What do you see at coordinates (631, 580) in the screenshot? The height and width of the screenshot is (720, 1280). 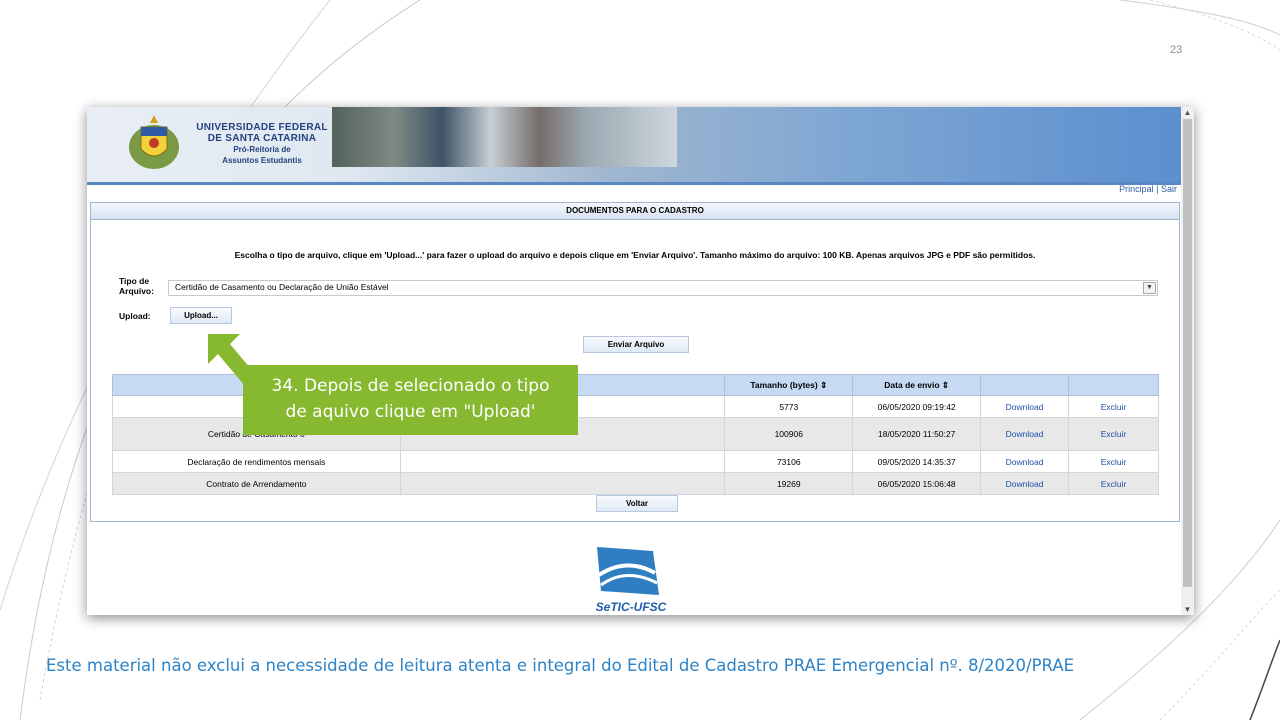 I see `setic-logo-icon: SeTIC-UFSC` at bounding box center [631, 580].